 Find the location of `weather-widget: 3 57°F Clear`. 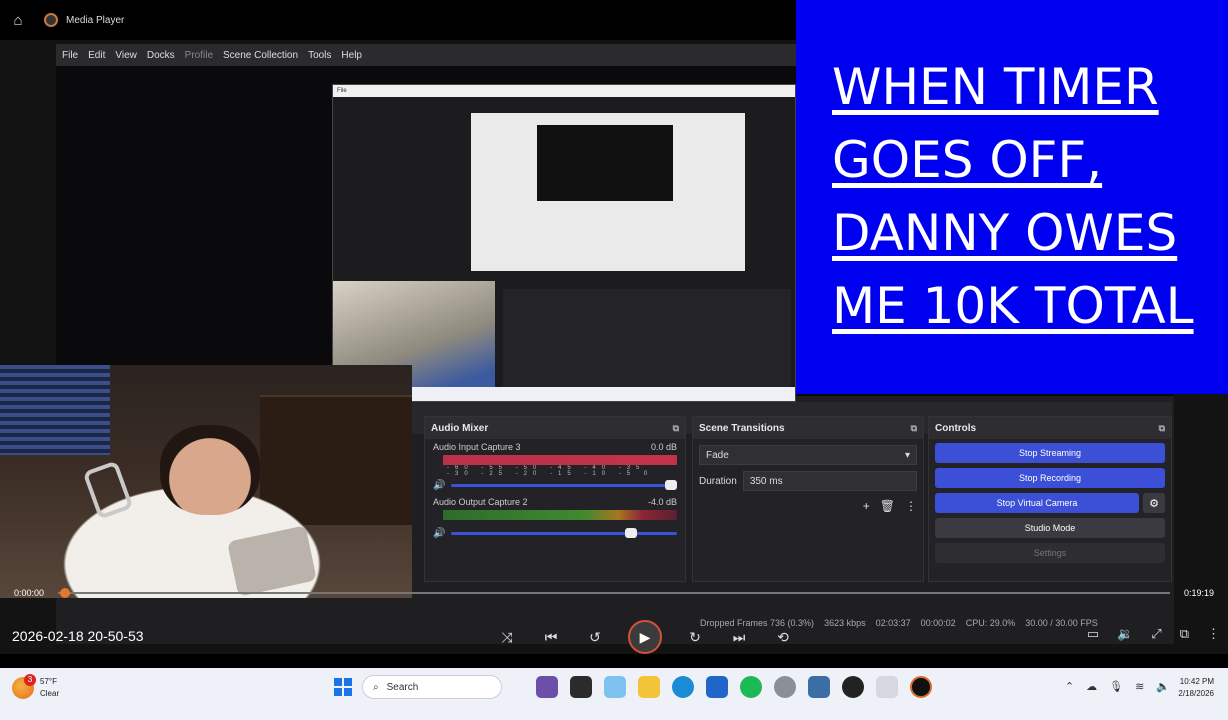

weather-widget: 3 57°F Clear is located at coordinates (36, 687).